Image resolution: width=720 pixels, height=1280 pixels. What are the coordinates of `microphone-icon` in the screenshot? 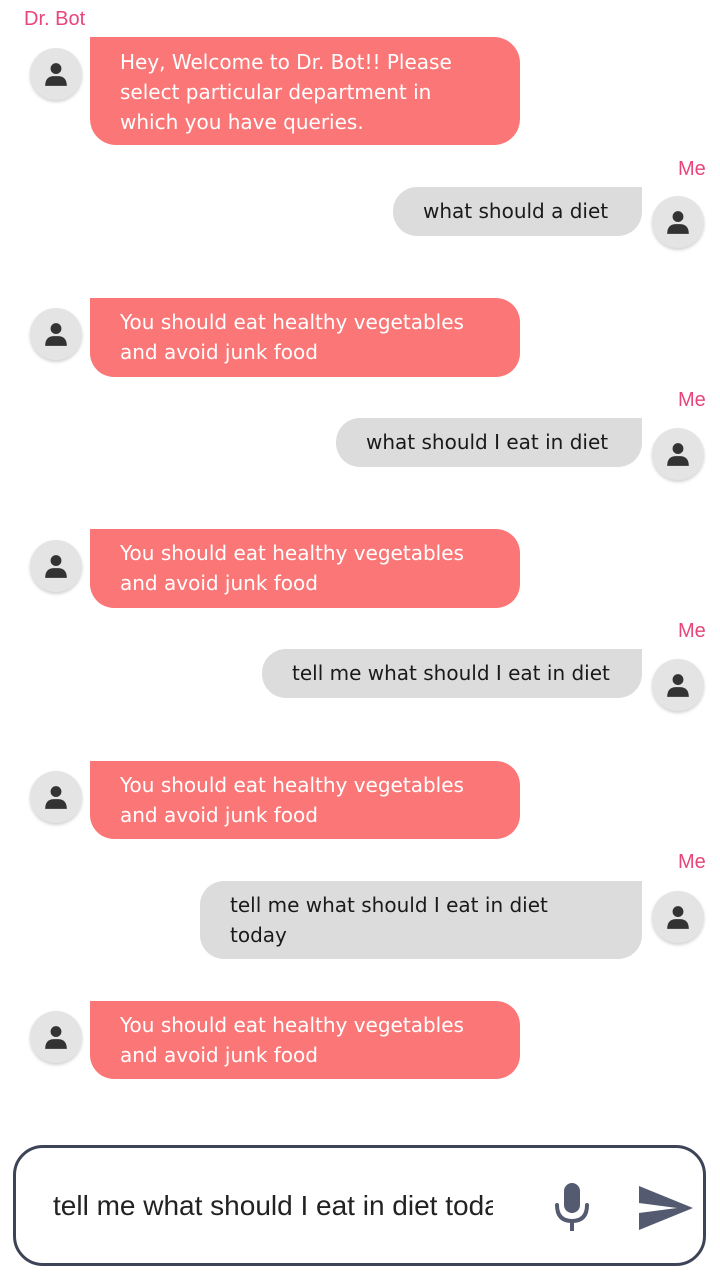 It's located at (572, 1207).